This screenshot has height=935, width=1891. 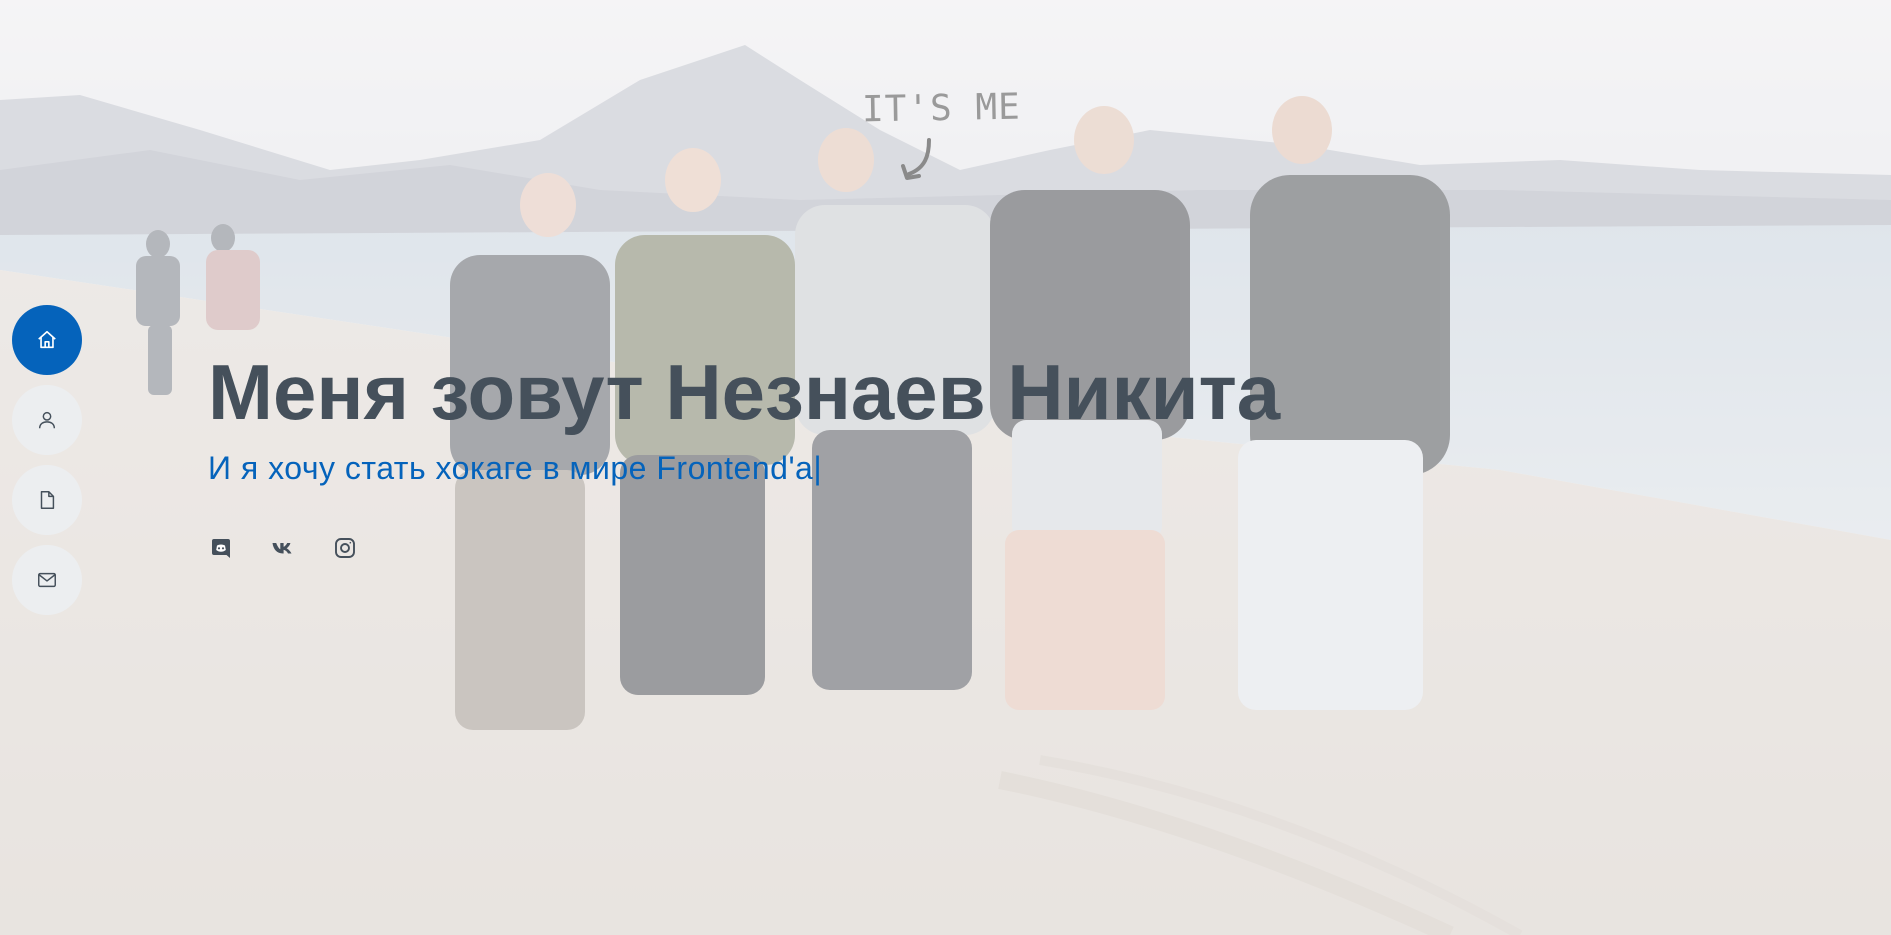 I want to click on discord-icon, so click(x=221, y=548).